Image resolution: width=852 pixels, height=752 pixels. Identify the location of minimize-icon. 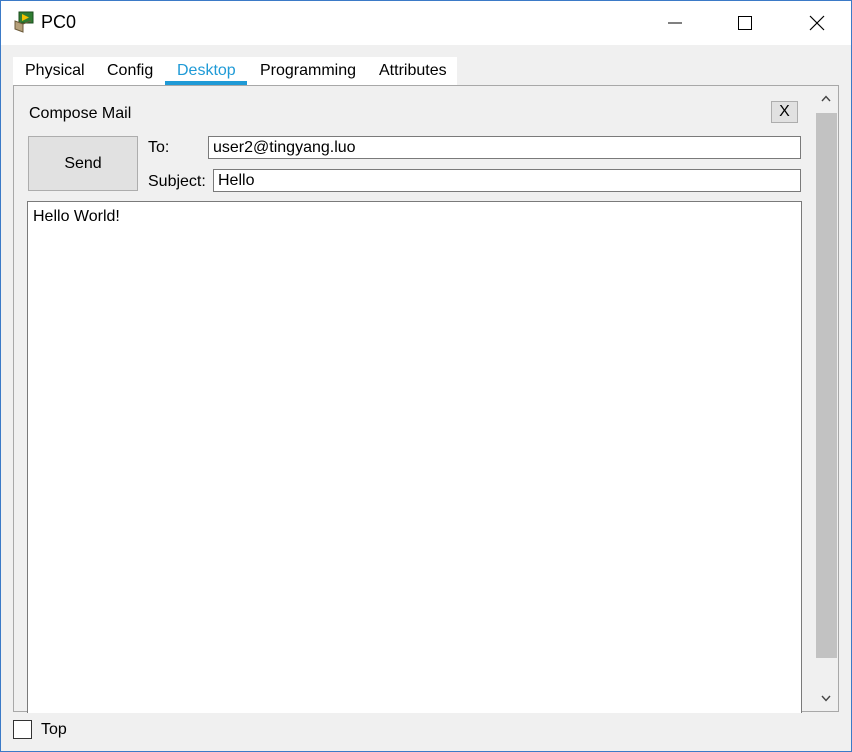
(675, 23).